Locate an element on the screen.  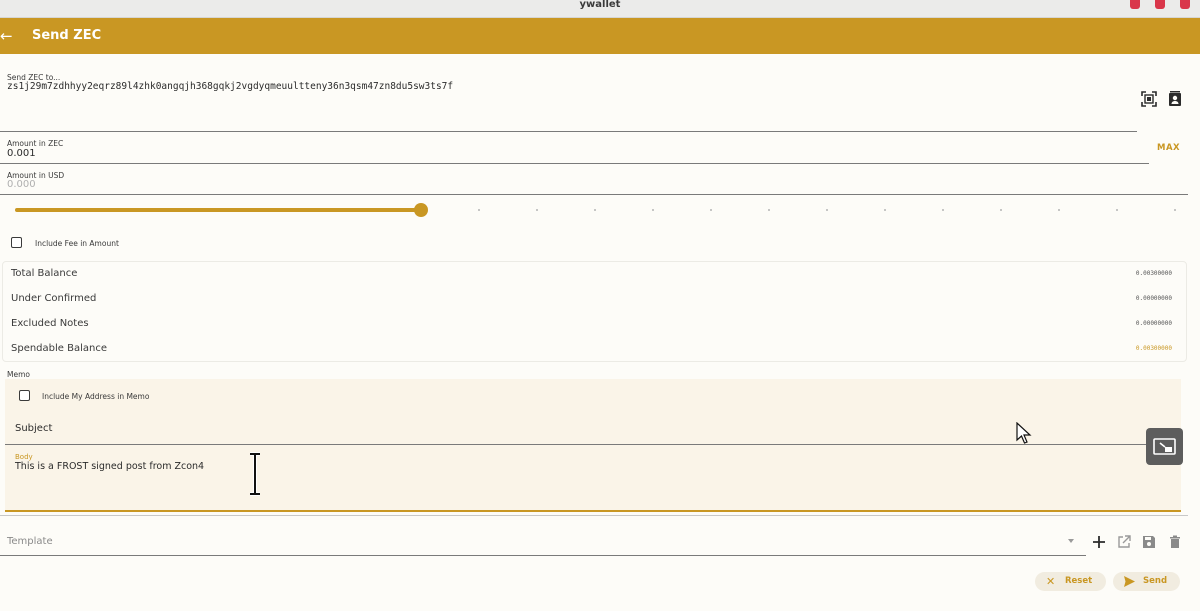
recipient-underline is located at coordinates (568, 131).